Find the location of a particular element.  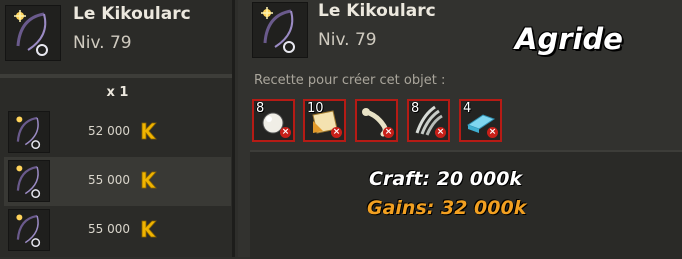

craft-cost-text: Craft: 20 000k is located at coordinates (446, 179).